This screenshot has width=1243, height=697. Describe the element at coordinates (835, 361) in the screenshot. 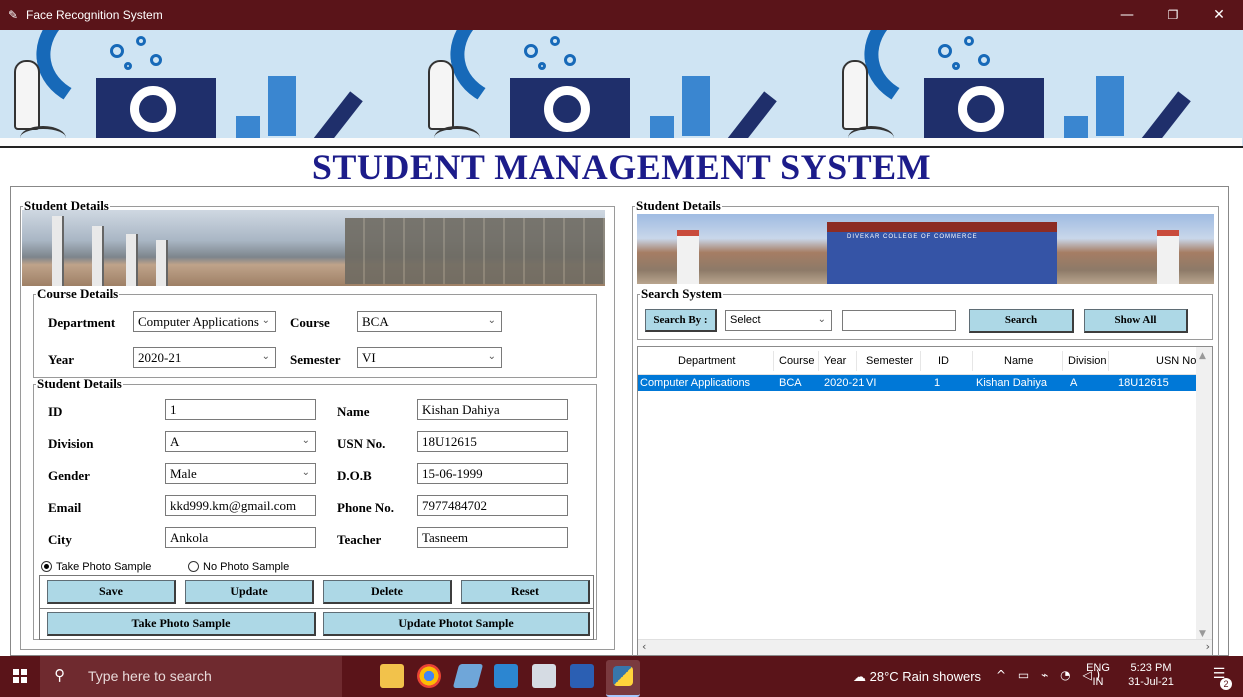

I see `column-header: Year` at that location.